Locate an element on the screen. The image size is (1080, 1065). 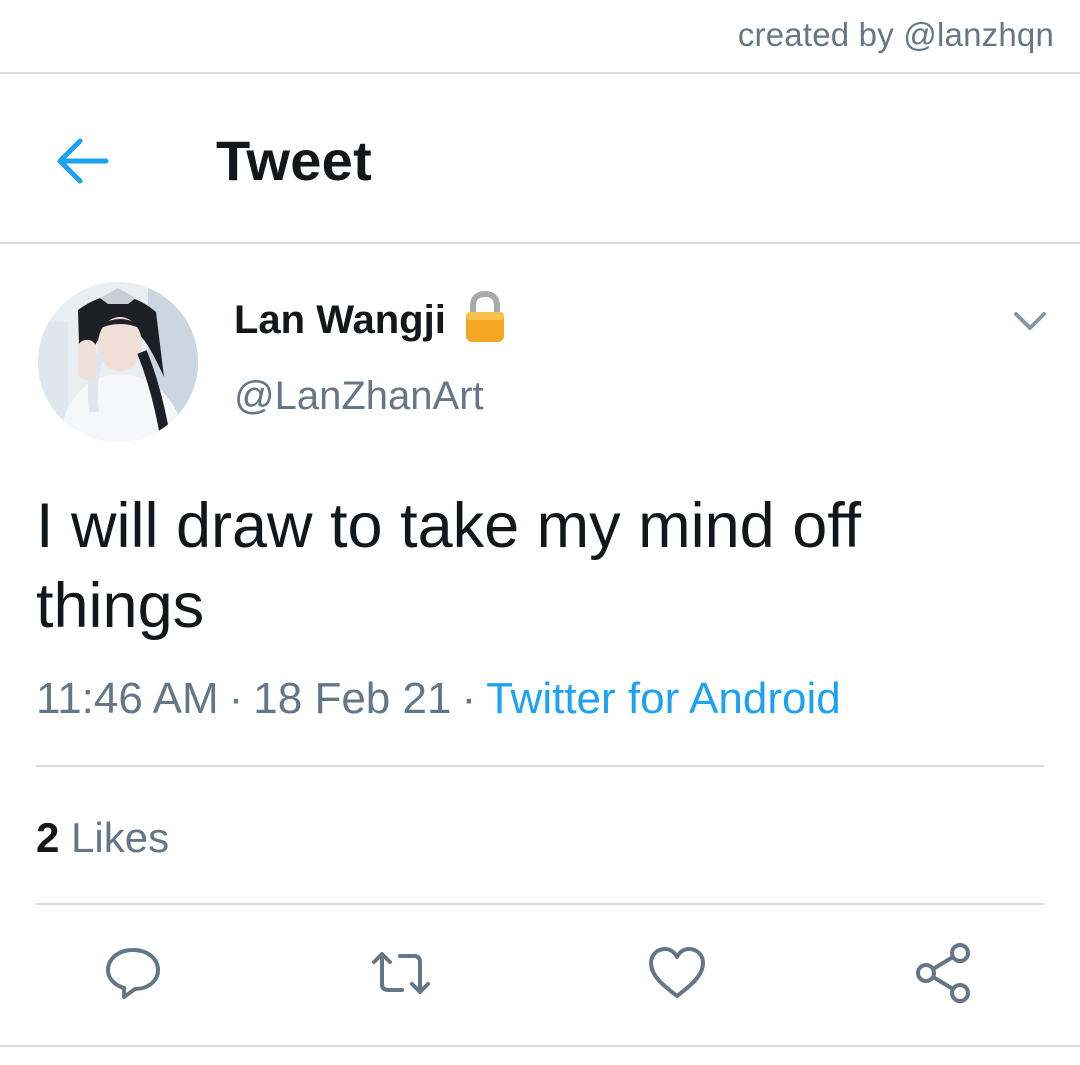
avatar is located at coordinates (118, 362).